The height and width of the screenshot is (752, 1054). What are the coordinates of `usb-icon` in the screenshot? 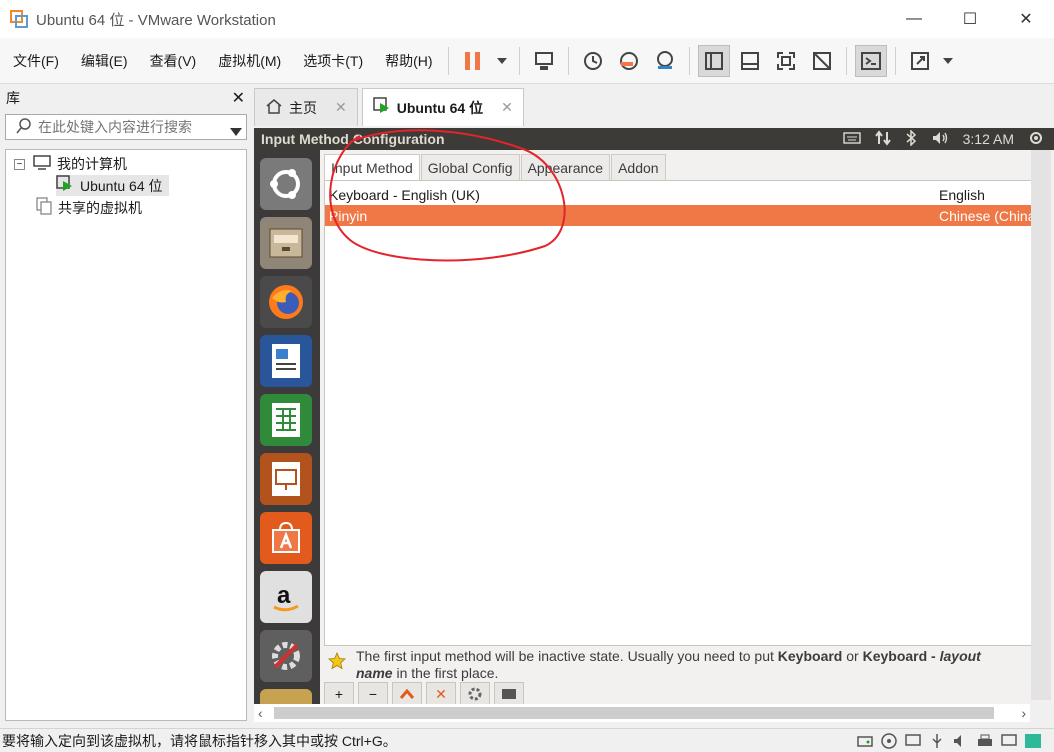 It's located at (937, 741).